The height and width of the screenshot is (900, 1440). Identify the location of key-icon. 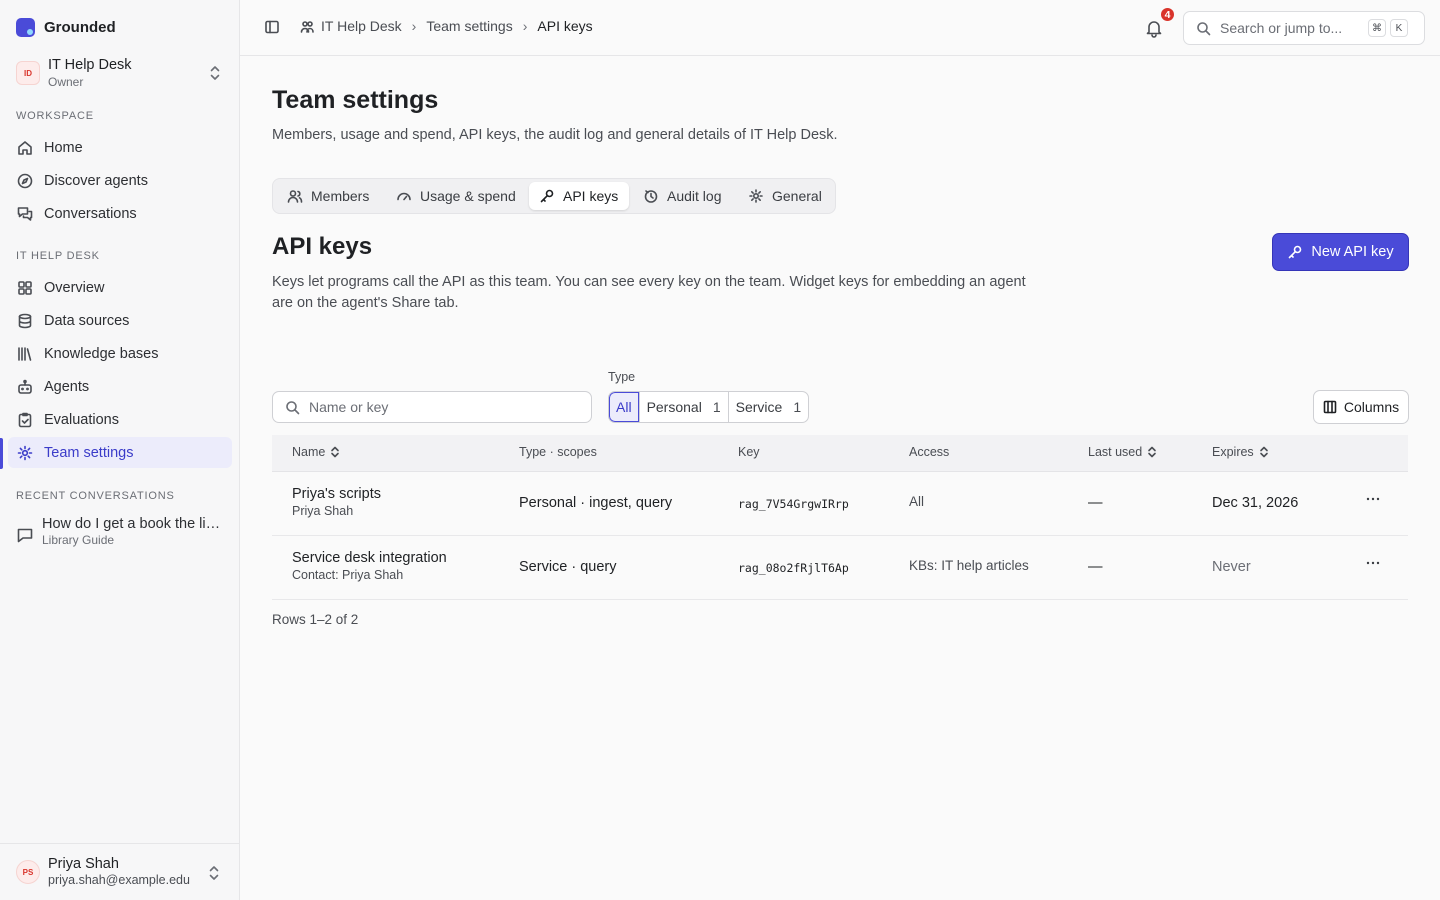
(547, 196).